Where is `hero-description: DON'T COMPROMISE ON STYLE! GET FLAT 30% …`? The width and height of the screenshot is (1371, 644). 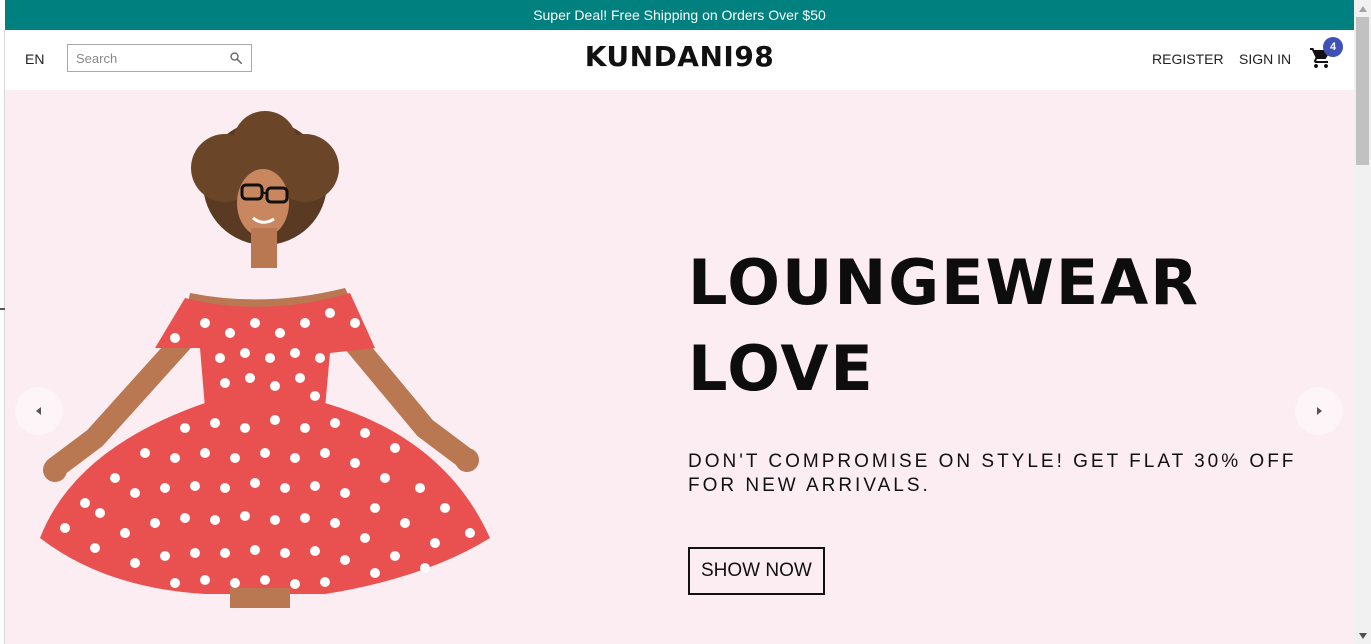
hero-description: DON'T COMPROMISE ON STYLE! GET FLAT 30% … is located at coordinates (992, 473).